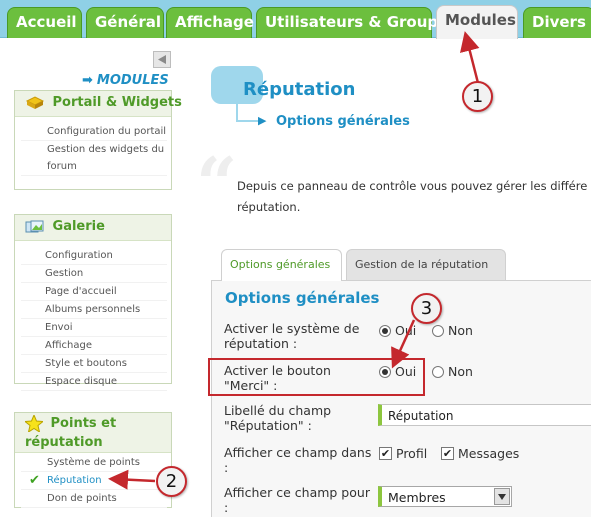 This screenshot has width=591, height=517. I want to click on sidebar-item-configuration: Configuration, so click(94, 256).